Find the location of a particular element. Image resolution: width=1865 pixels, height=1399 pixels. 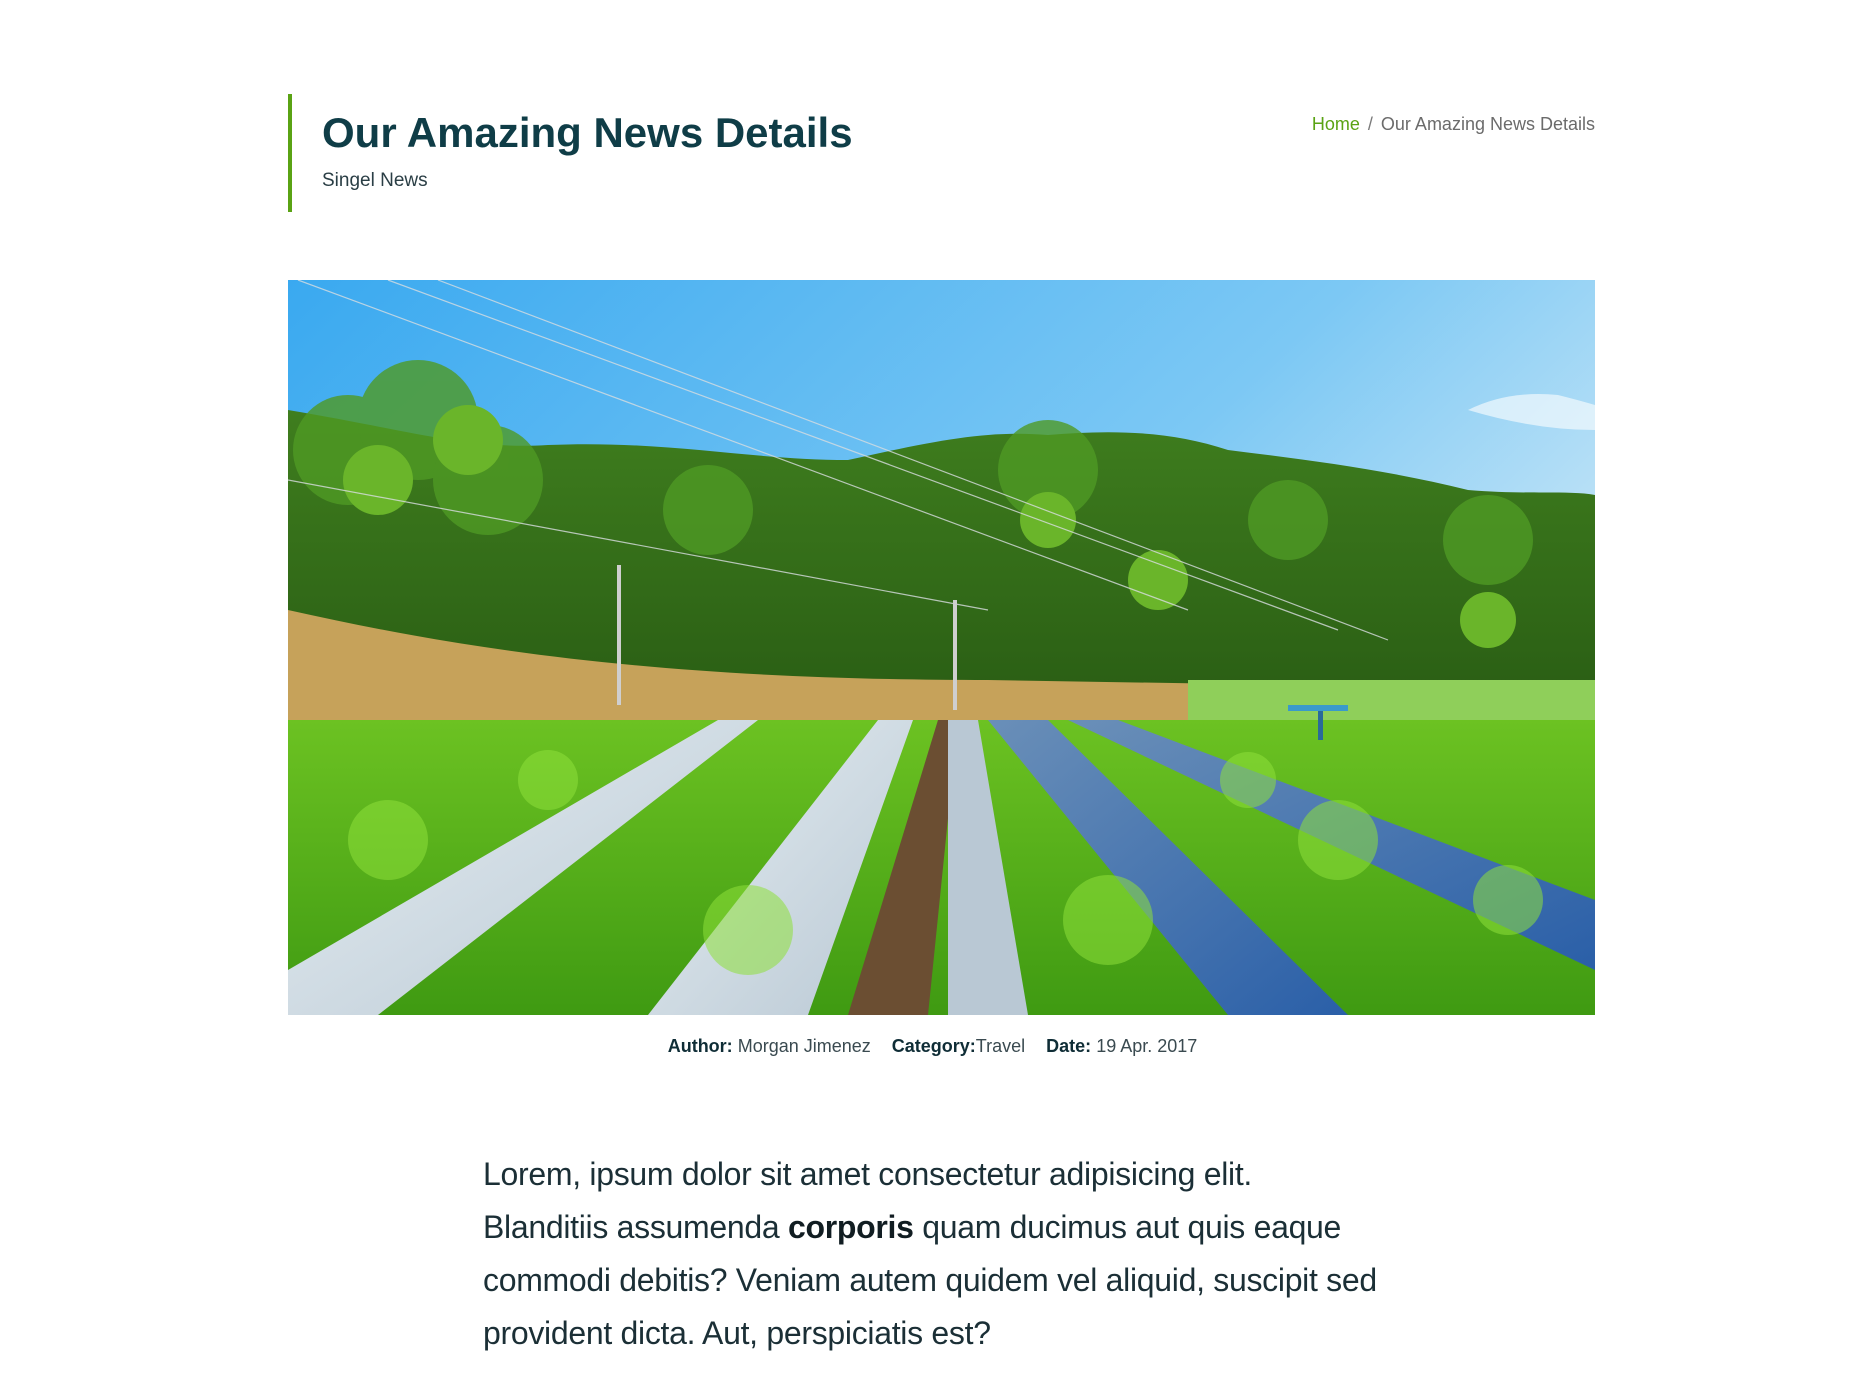

header-accent-bar is located at coordinates (290, 153).